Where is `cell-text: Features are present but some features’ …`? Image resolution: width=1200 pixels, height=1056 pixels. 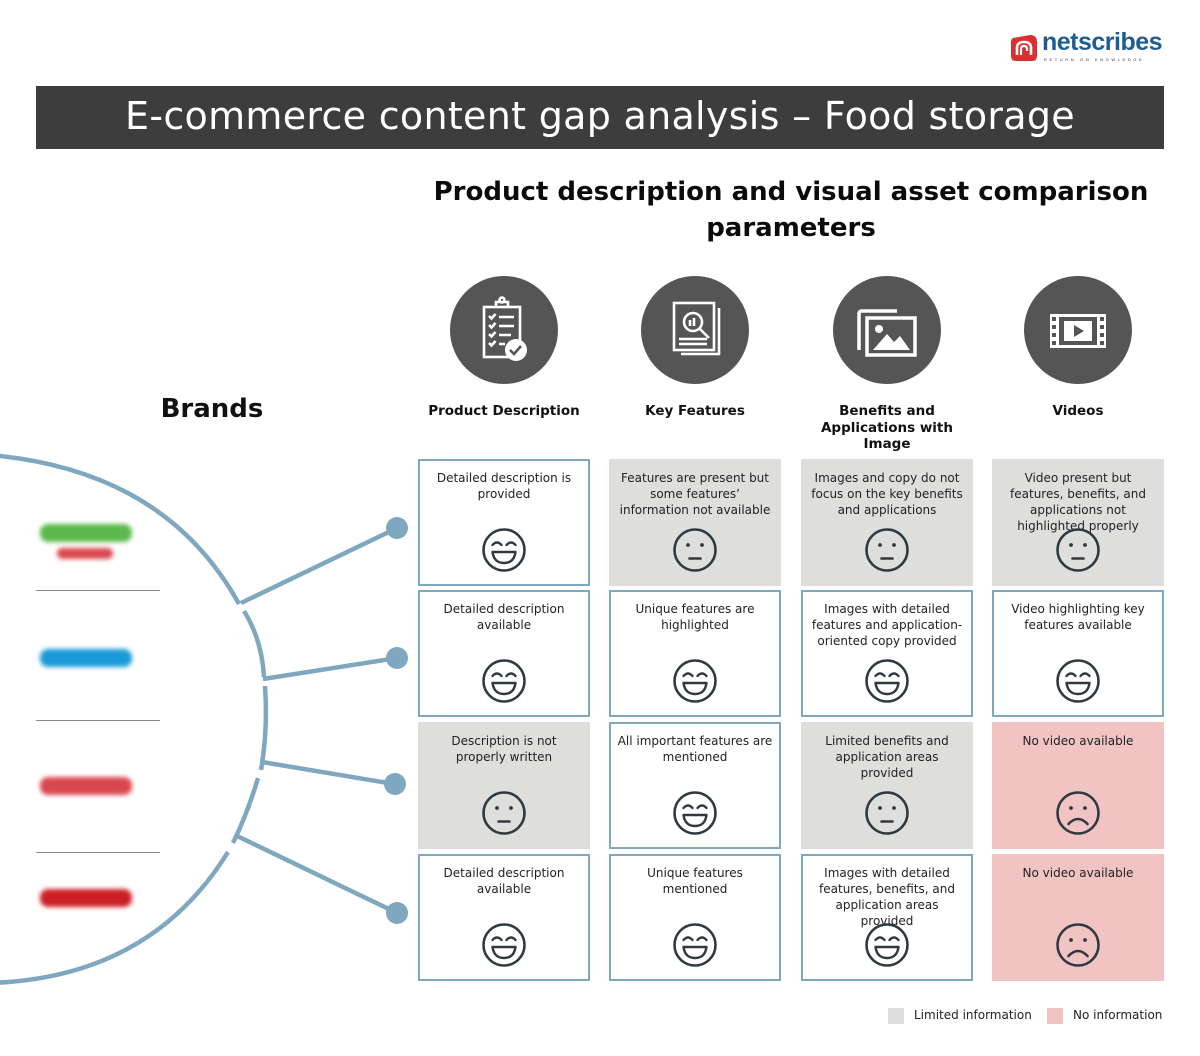
cell-text: Features are present but some features’ … is located at coordinates (695, 494).